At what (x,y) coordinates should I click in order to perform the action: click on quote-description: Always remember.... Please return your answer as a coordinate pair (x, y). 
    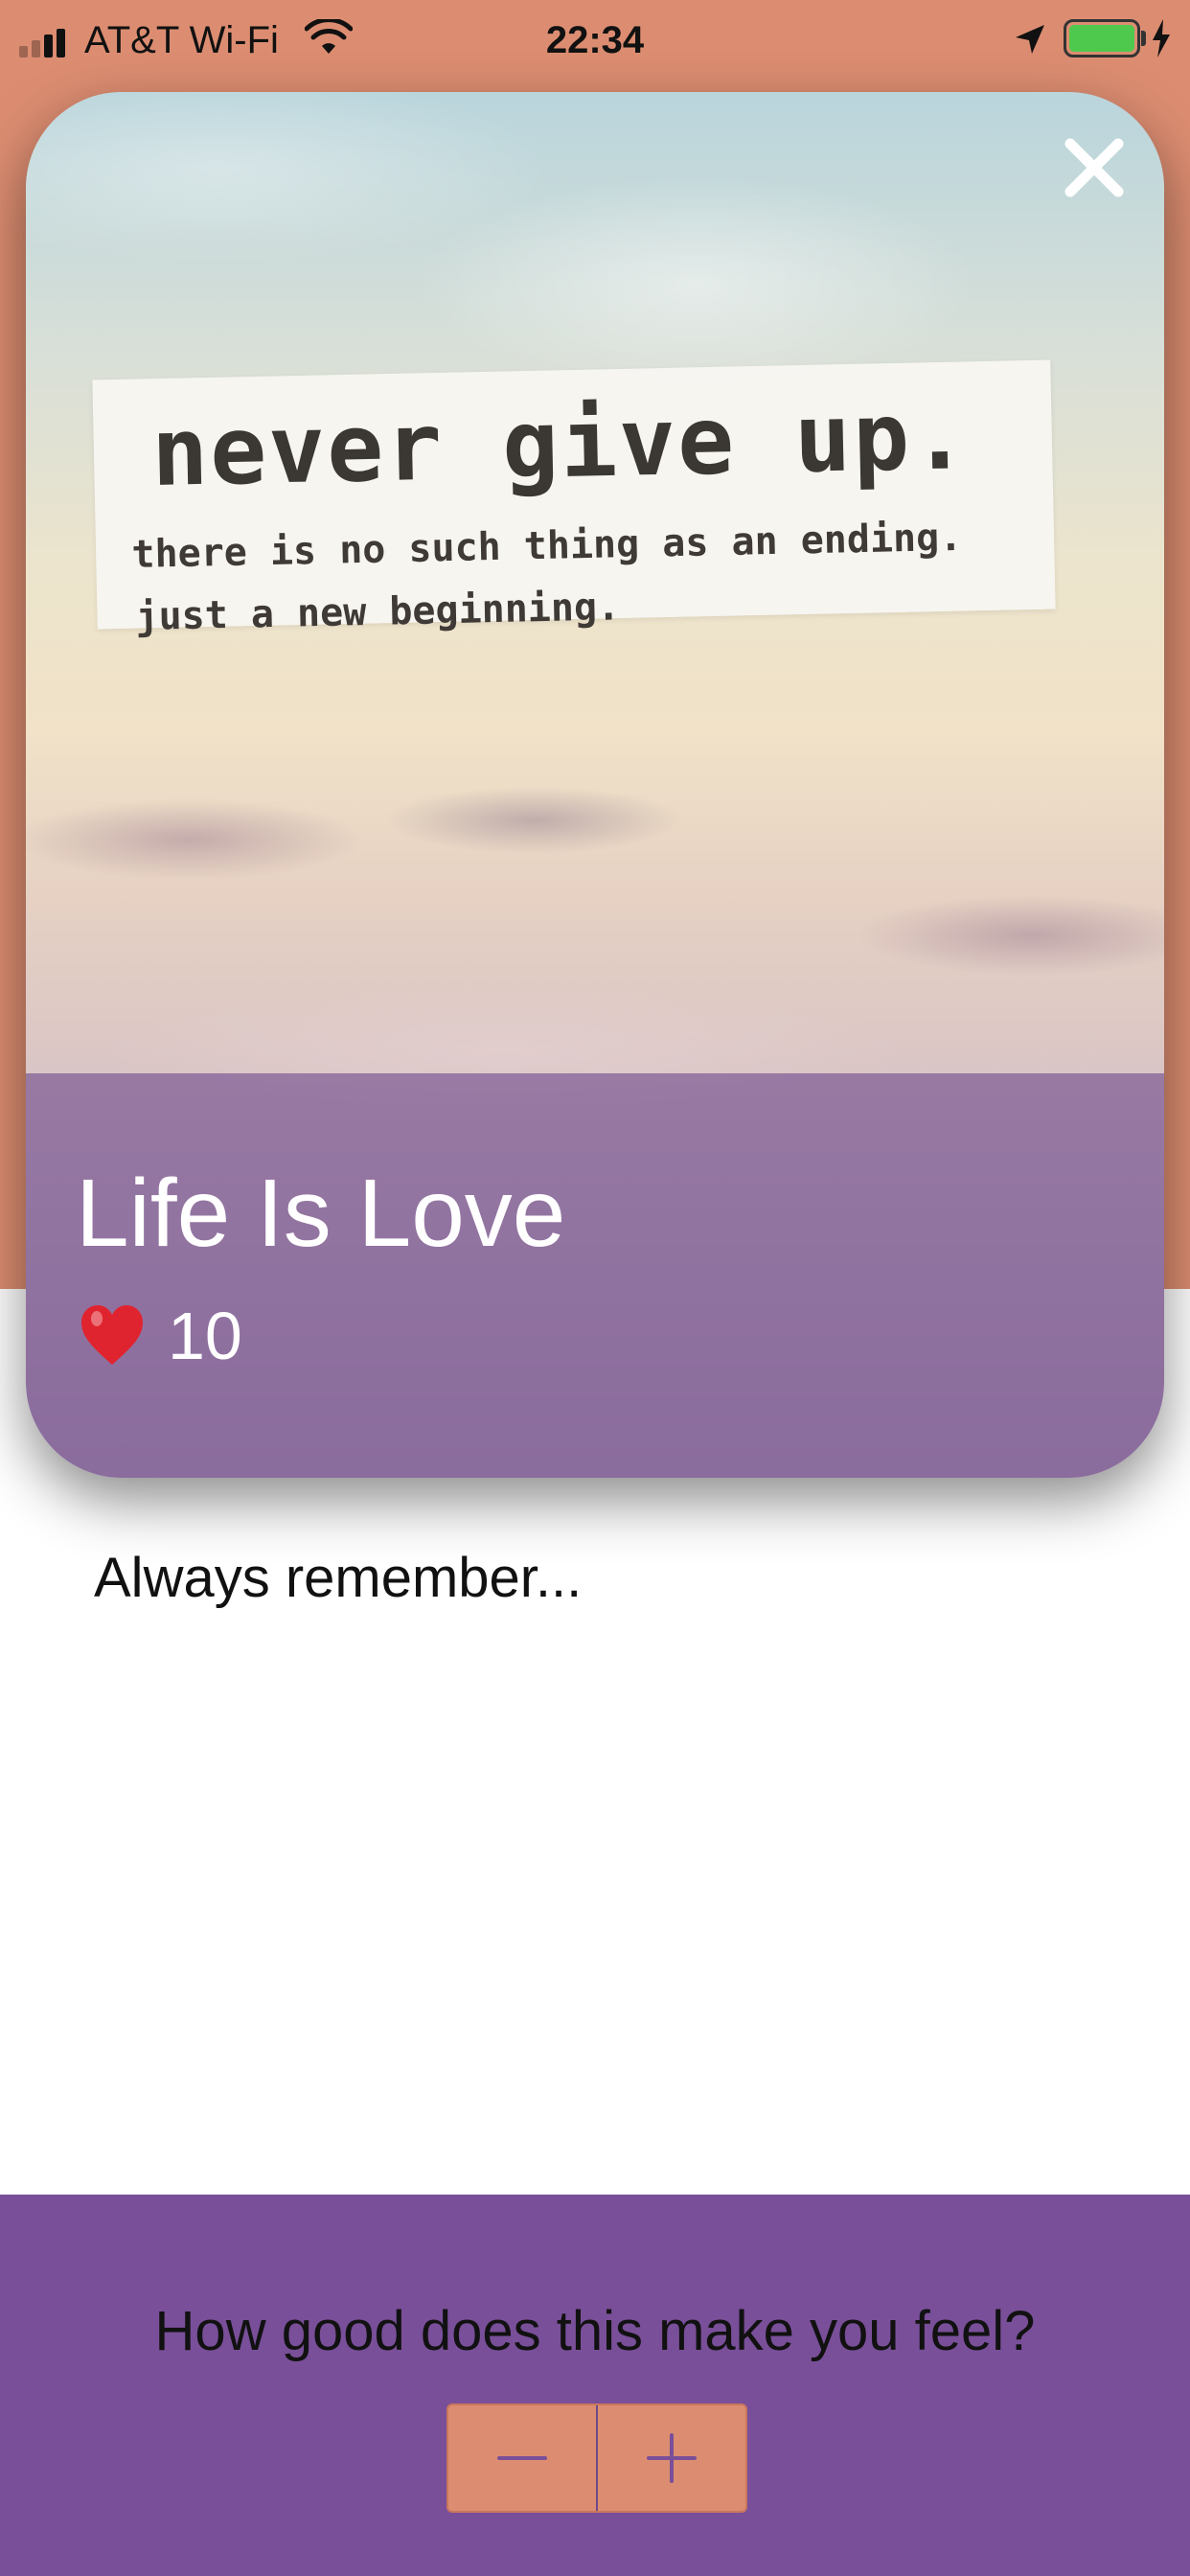
    Looking at the image, I should click on (339, 1578).